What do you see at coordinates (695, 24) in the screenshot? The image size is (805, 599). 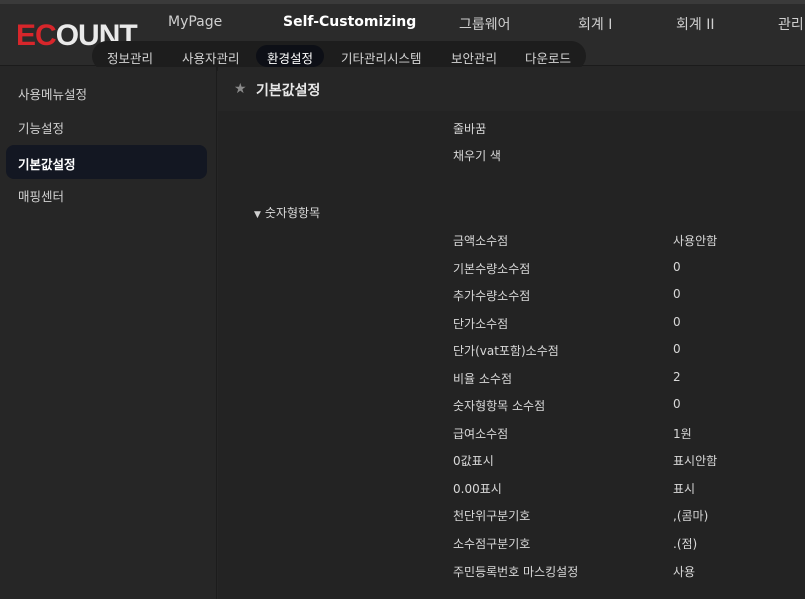 I see `nav-accounting-2: 회계 II` at bounding box center [695, 24].